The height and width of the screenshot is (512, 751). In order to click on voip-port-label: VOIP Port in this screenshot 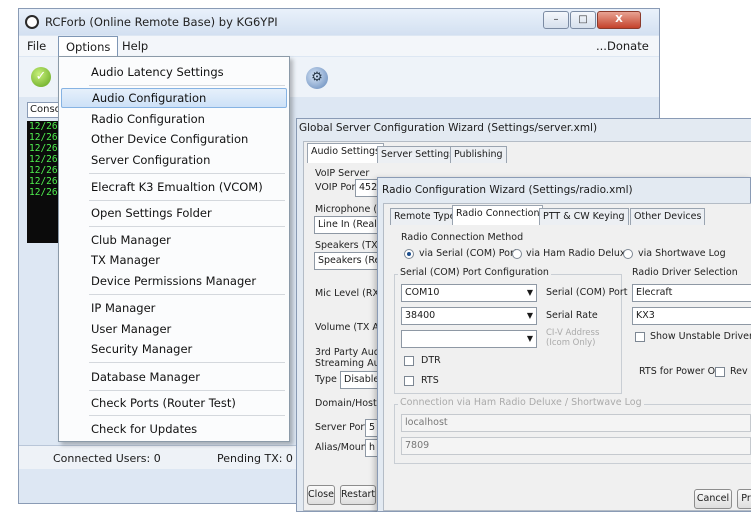, I will do `click(337, 187)`.